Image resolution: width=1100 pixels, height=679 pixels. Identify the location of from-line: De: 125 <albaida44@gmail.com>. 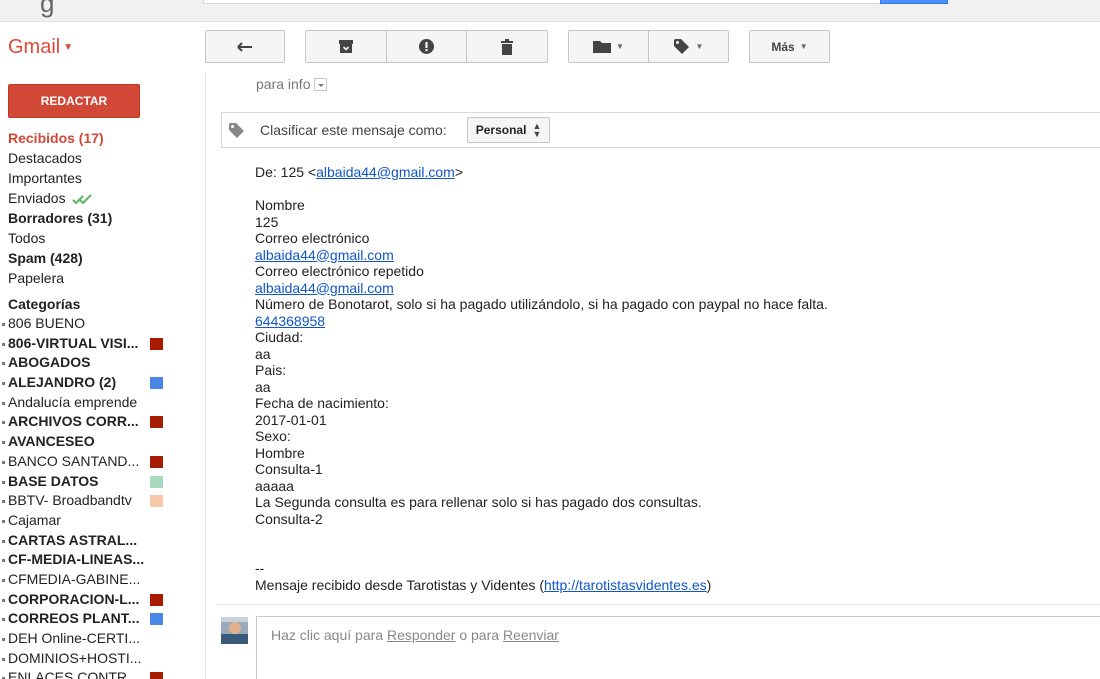
(675, 172).